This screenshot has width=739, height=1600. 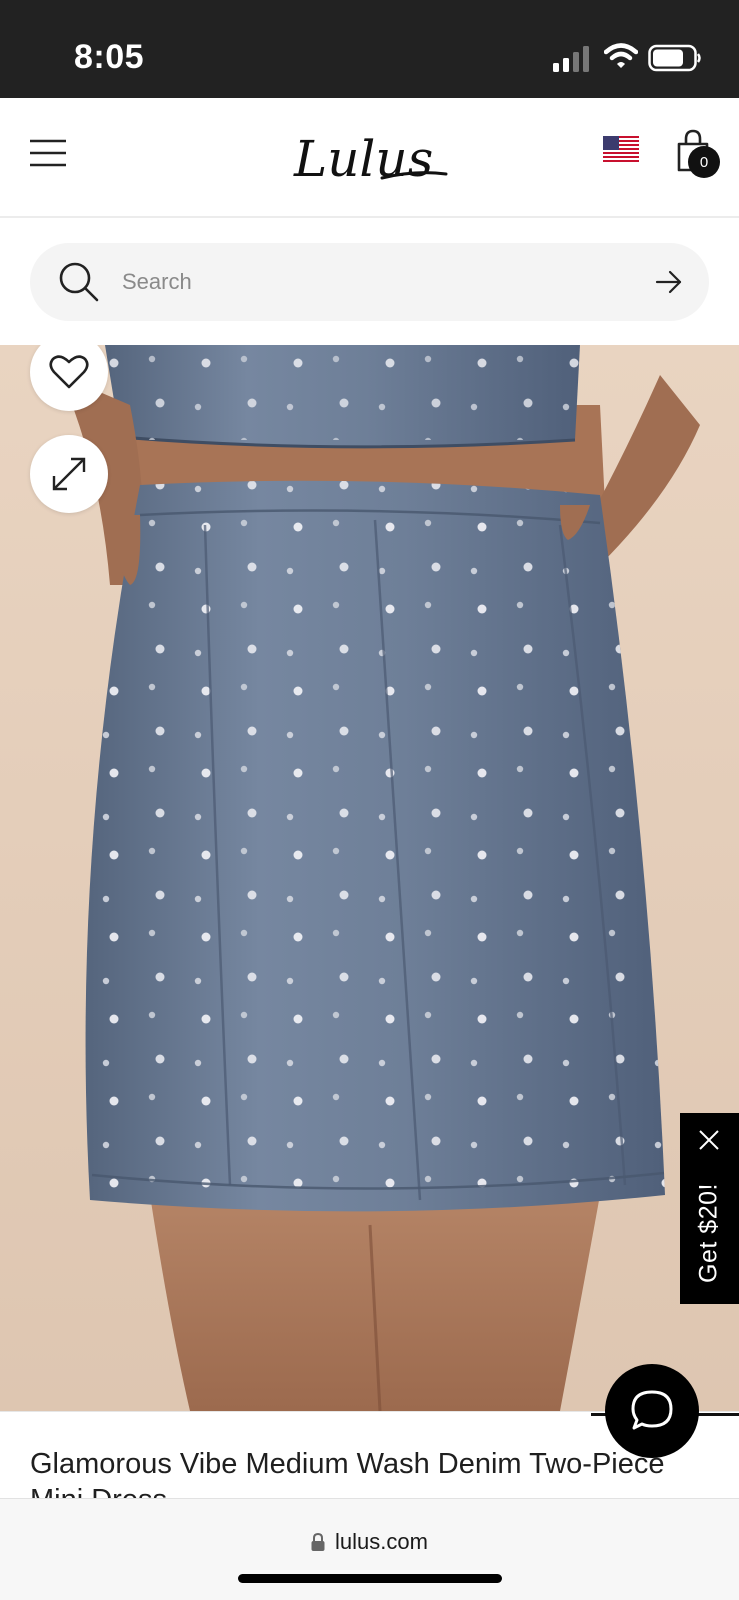 I want to click on cellular-signal-icon, so click(x=571, y=59).